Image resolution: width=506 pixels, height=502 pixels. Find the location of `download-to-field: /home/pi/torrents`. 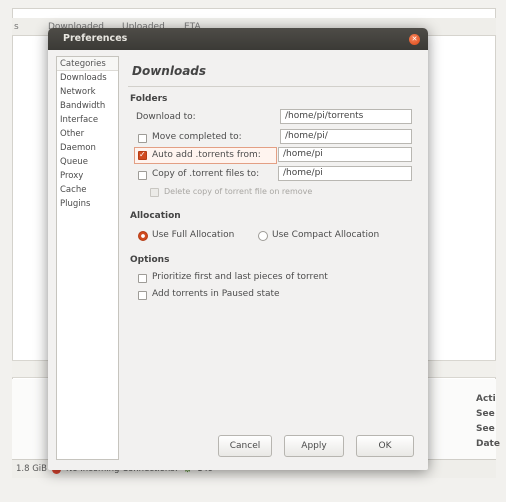

download-to-field: /home/pi/torrents is located at coordinates (346, 116).